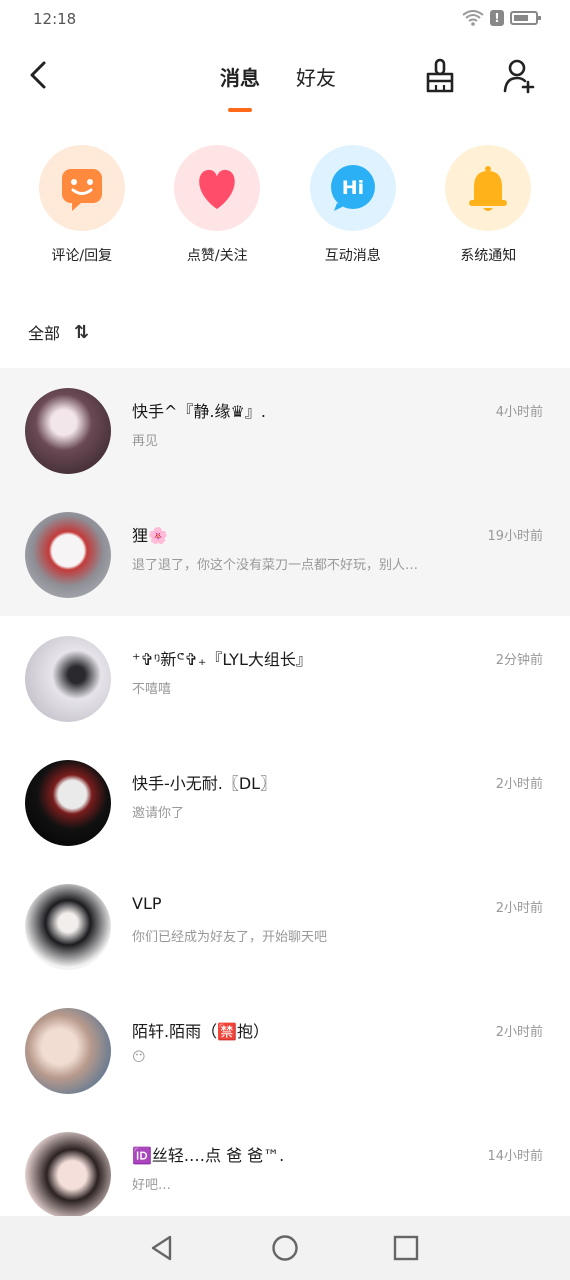 The height and width of the screenshot is (1280, 570). What do you see at coordinates (519, 412) in the screenshot?
I see `conversation-time: 4小时前` at bounding box center [519, 412].